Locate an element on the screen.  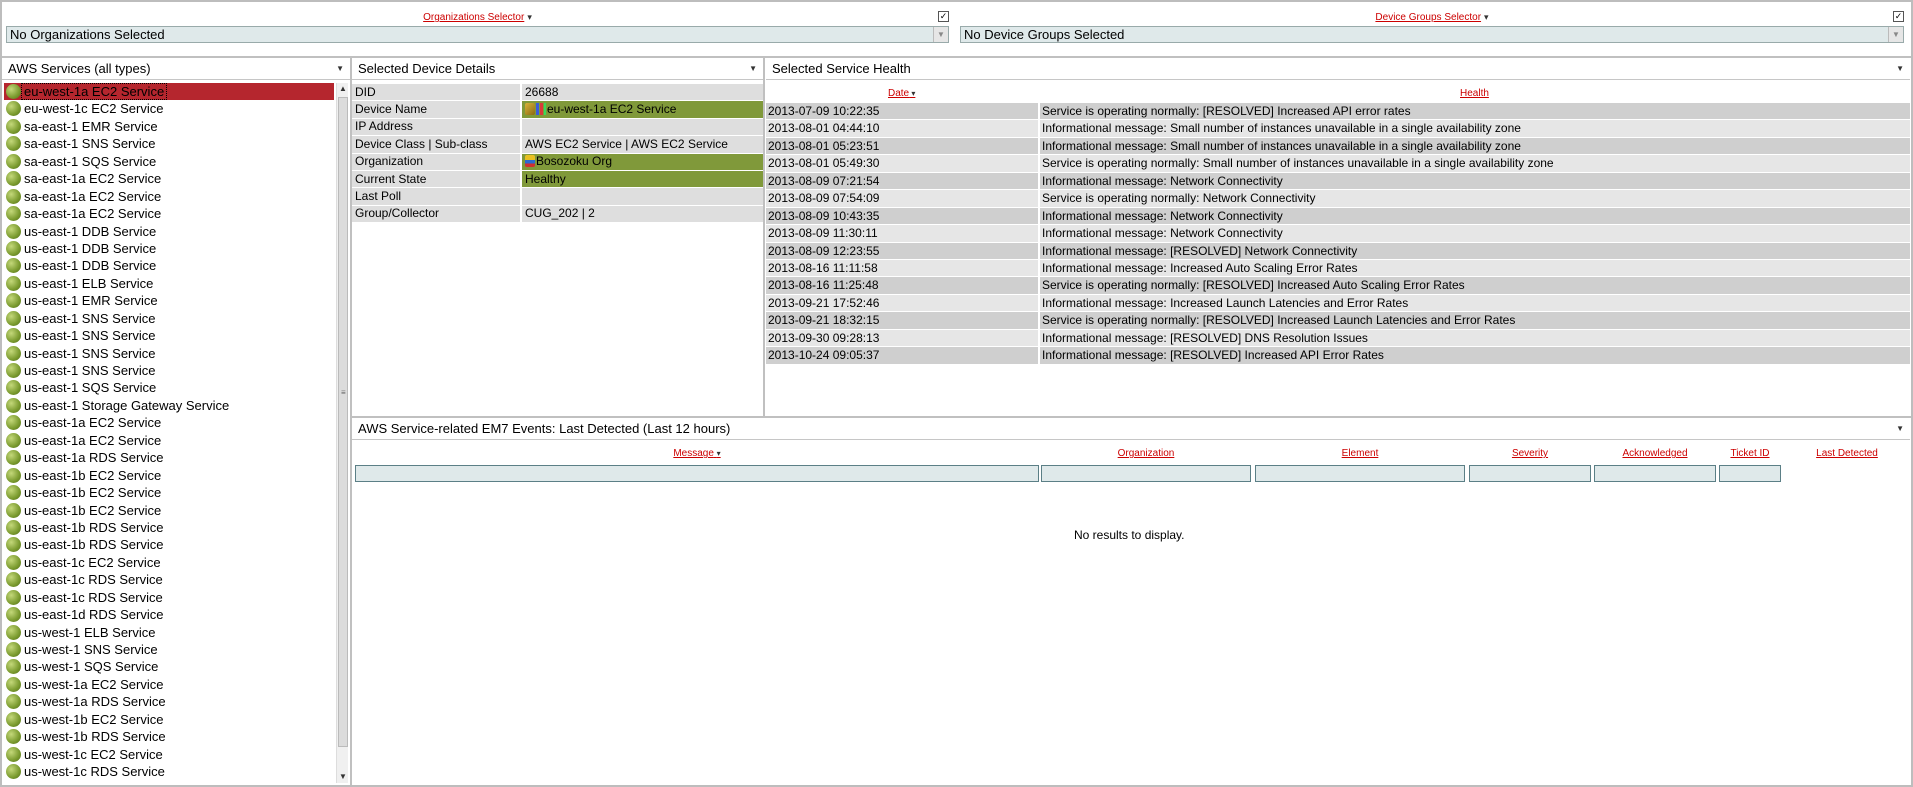
service-list-item: eu-west-1a EC2 Service is located at coordinates (169, 92).